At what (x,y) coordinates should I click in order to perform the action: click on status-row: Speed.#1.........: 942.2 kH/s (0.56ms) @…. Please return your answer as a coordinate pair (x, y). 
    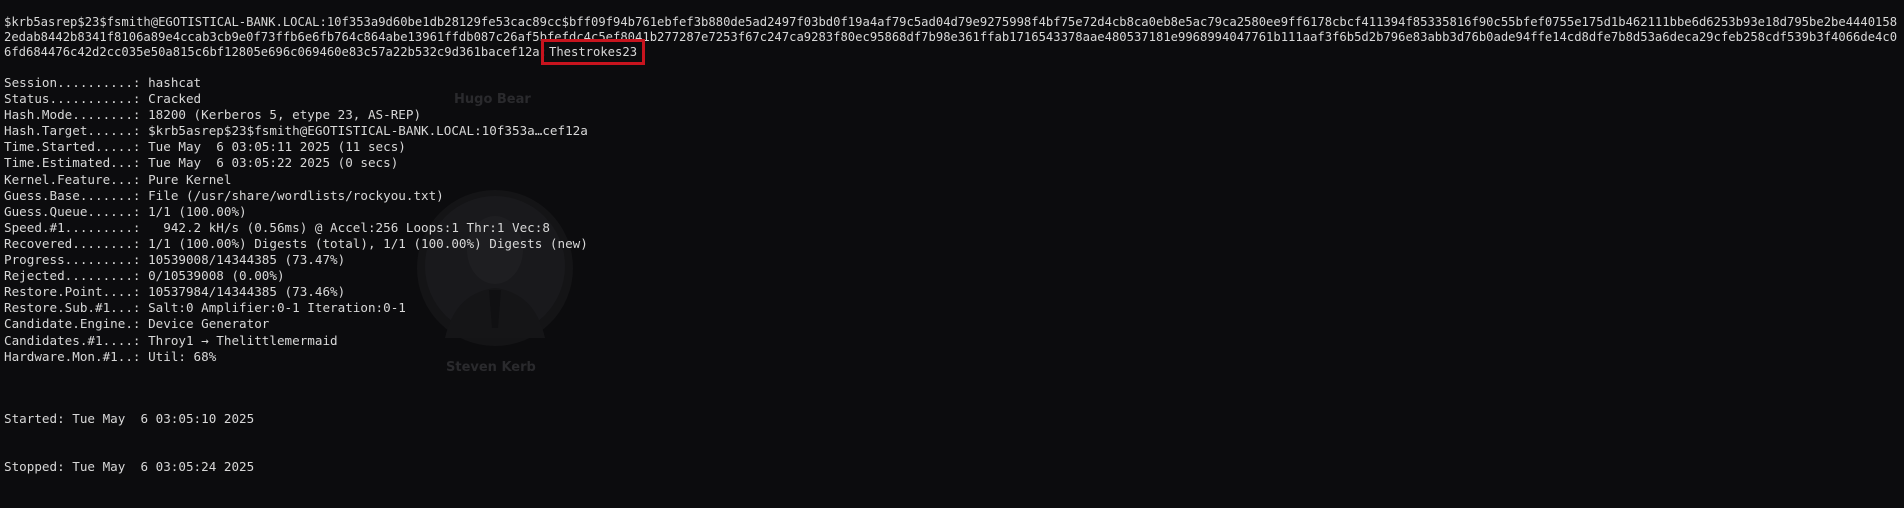
    Looking at the image, I should click on (296, 228).